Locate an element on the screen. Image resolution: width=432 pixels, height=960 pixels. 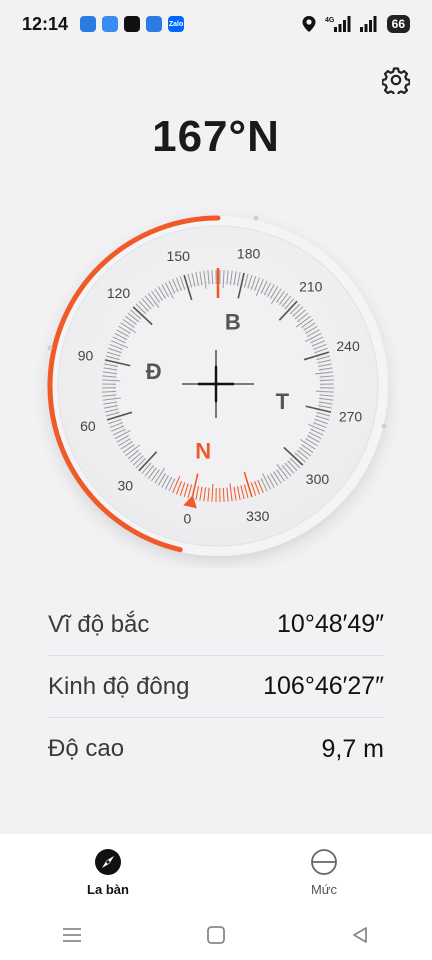
longitude-row: Kinh độ đông 106°46′27″ is located at coordinates (216, 687).